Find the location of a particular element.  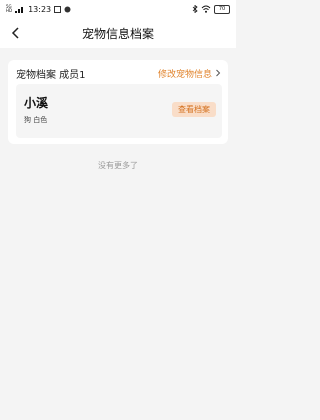

card-header: 宠物档案 成员1 修改宠物信息 is located at coordinates (118, 71).